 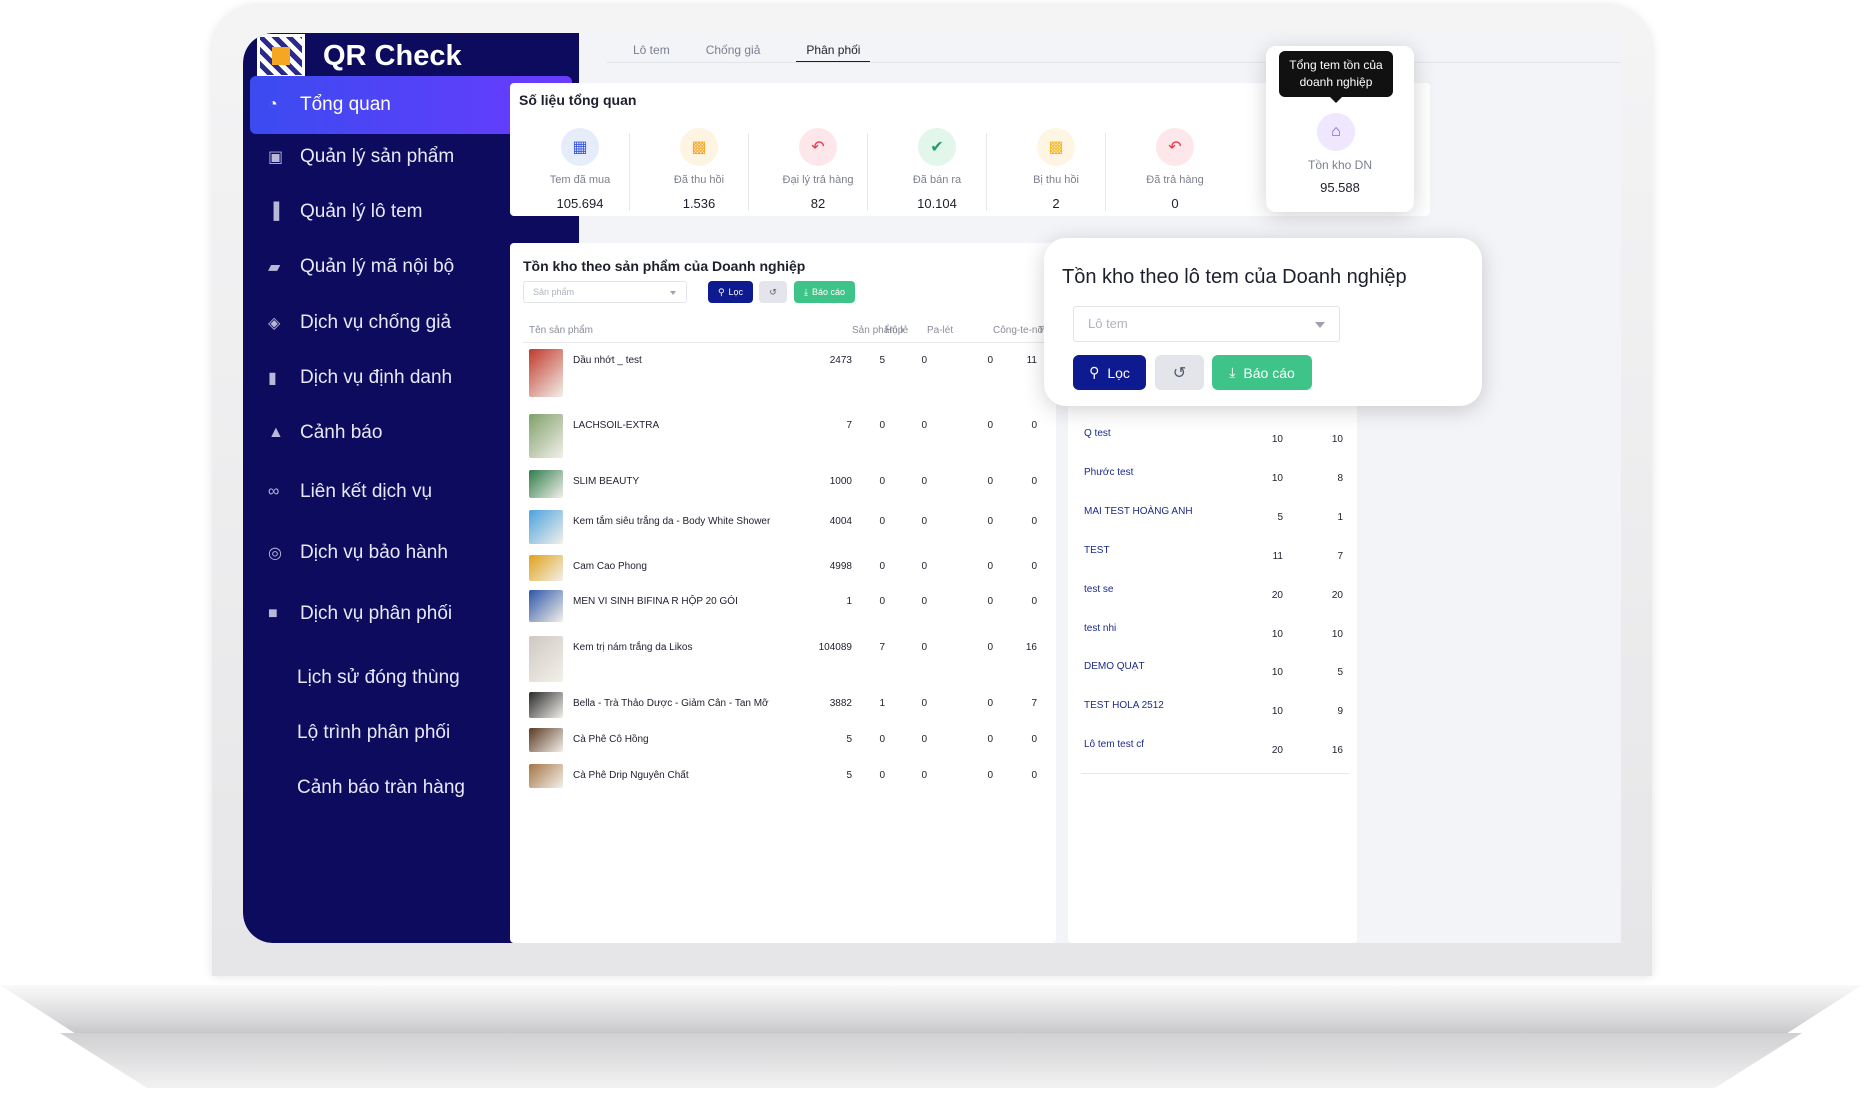 What do you see at coordinates (376, 322) in the screenshot?
I see `sidebar-item-label: Dịch vụ chống giả` at bounding box center [376, 322].